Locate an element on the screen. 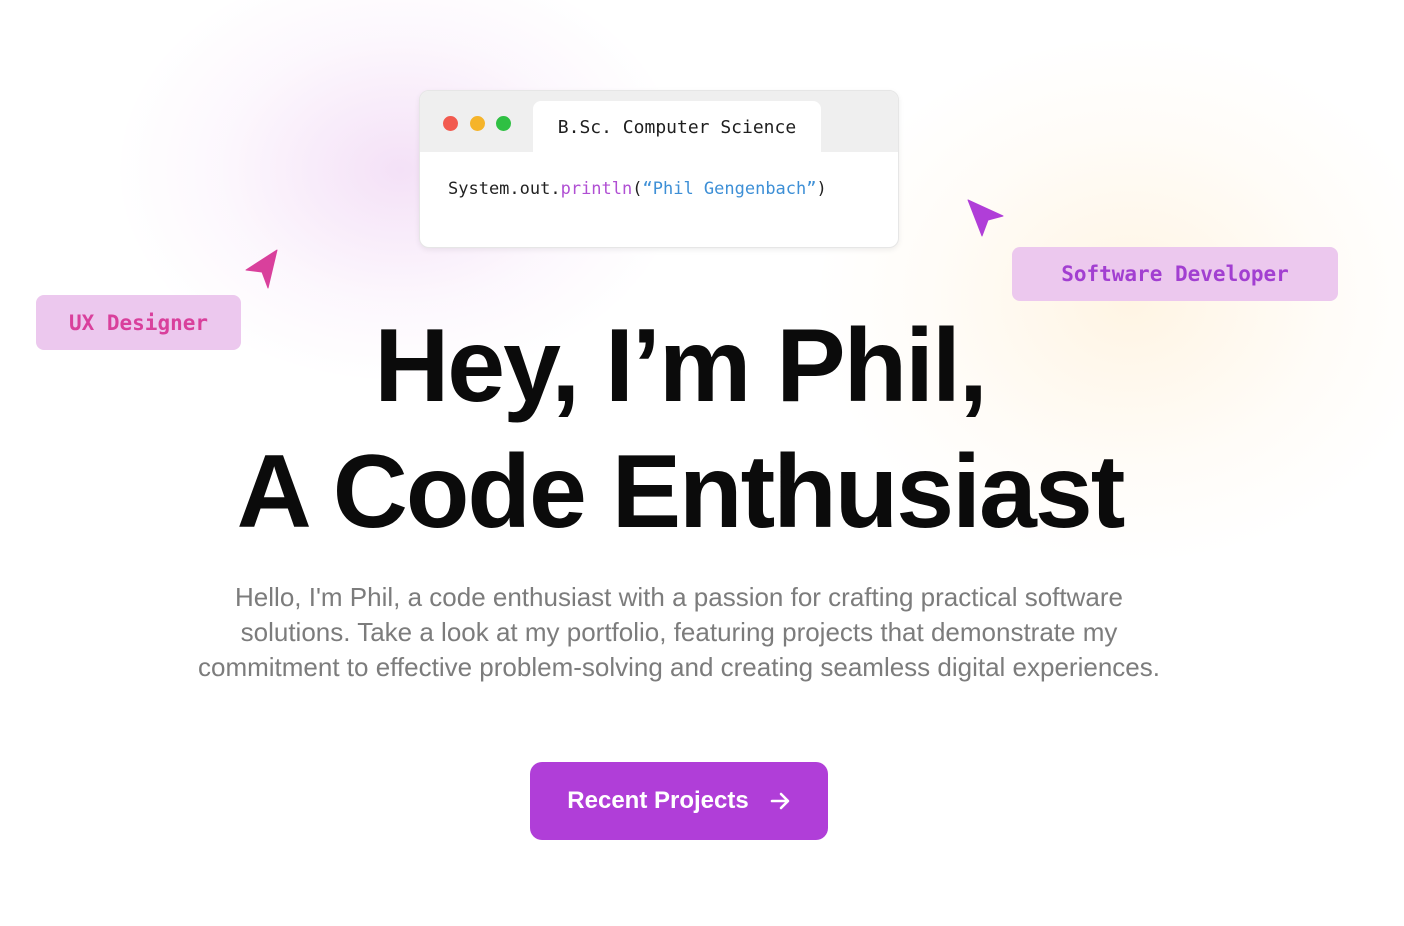 This screenshot has height=926, width=1404. code-open-paren: ( is located at coordinates (637, 189).